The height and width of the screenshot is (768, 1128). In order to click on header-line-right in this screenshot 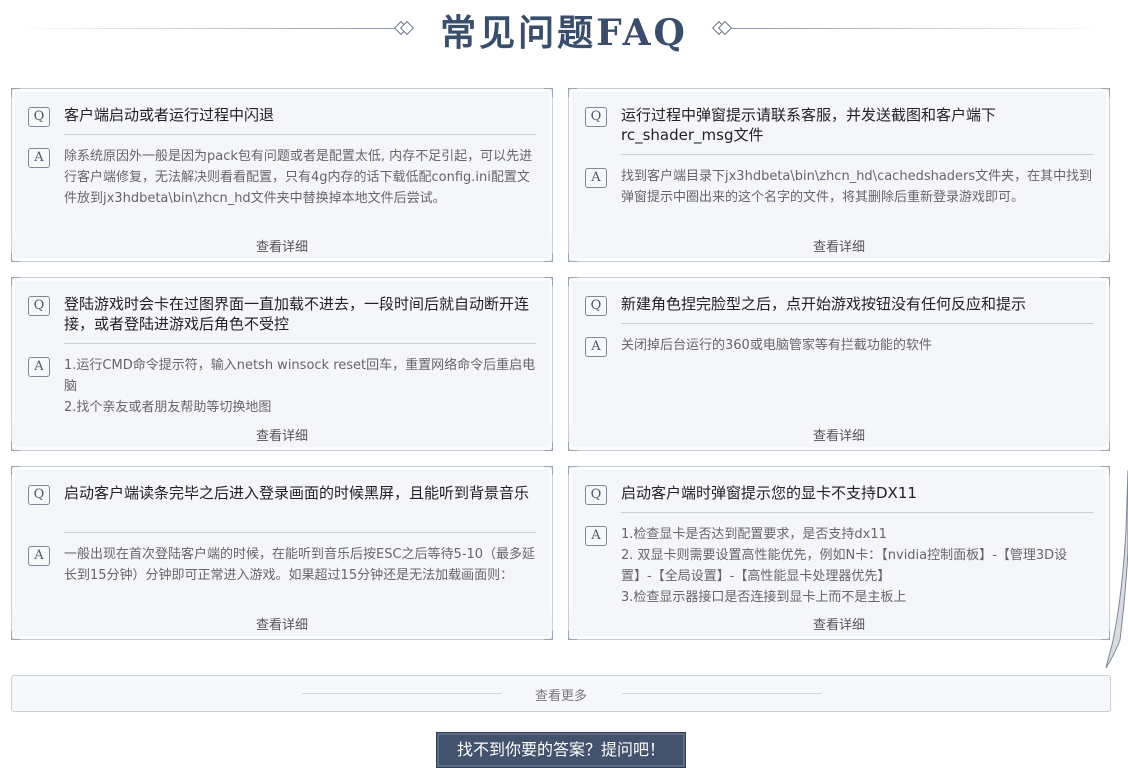, I will do `click(920, 28)`.